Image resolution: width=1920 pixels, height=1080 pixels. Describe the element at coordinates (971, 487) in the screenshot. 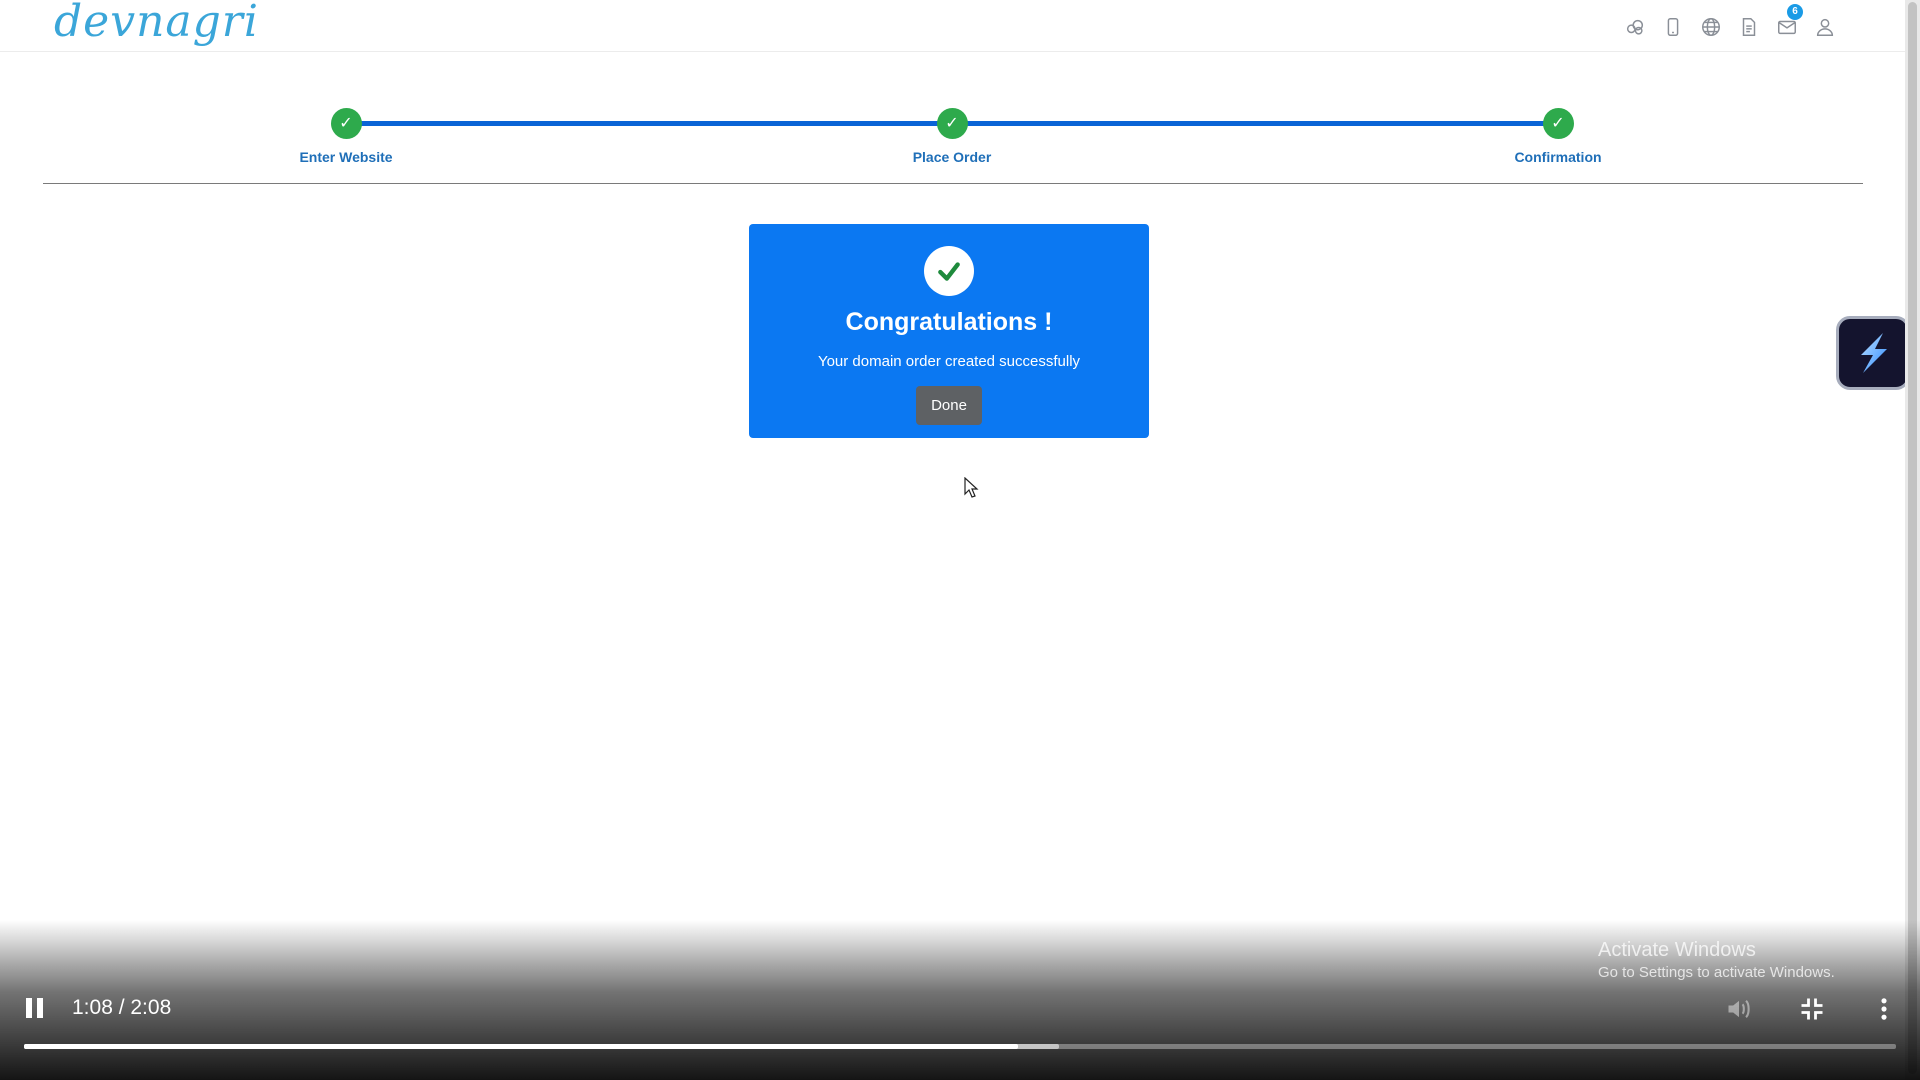

I see `mouse-cursor-icon` at that location.